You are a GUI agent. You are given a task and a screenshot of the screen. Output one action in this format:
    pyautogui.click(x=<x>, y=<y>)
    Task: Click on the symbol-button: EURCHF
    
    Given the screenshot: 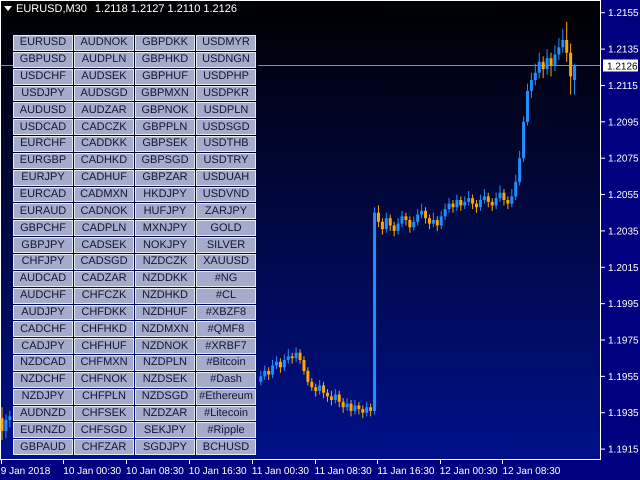 What is the action you would take?
    pyautogui.click(x=43, y=144)
    